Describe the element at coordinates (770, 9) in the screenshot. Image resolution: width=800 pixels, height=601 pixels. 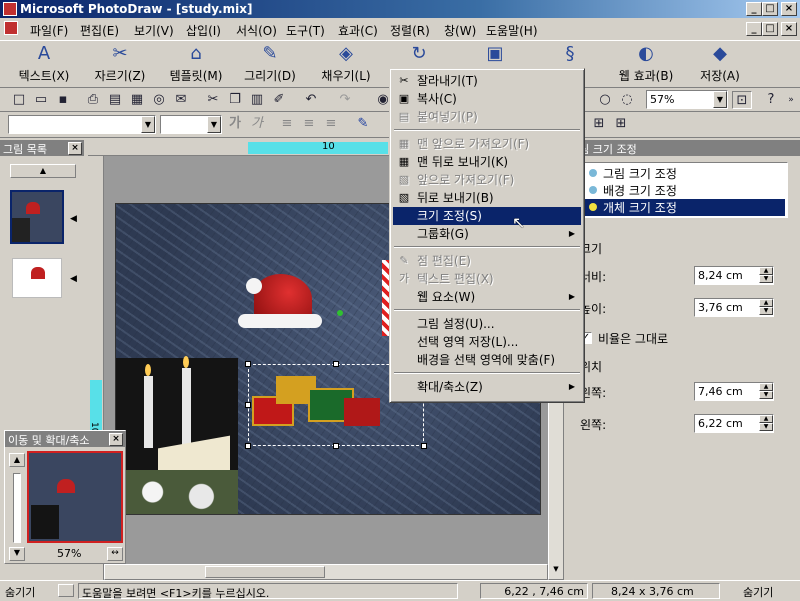
I see `maximize-button: □` at that location.